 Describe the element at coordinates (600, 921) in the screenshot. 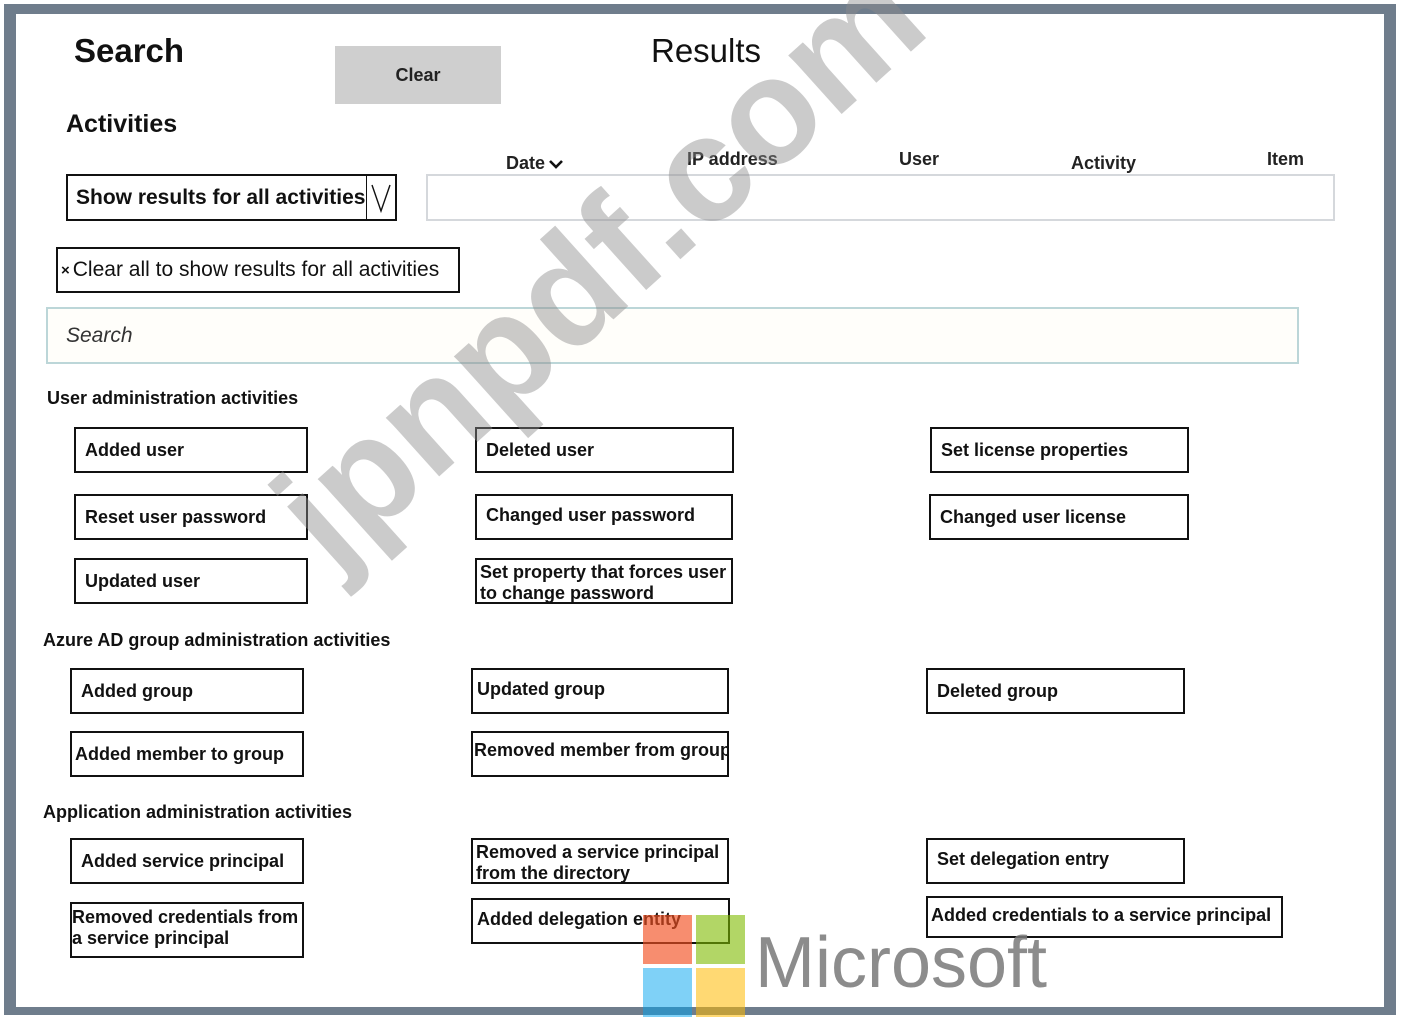

I see `activity-added-delegation-entity: Added delegation entity` at that location.